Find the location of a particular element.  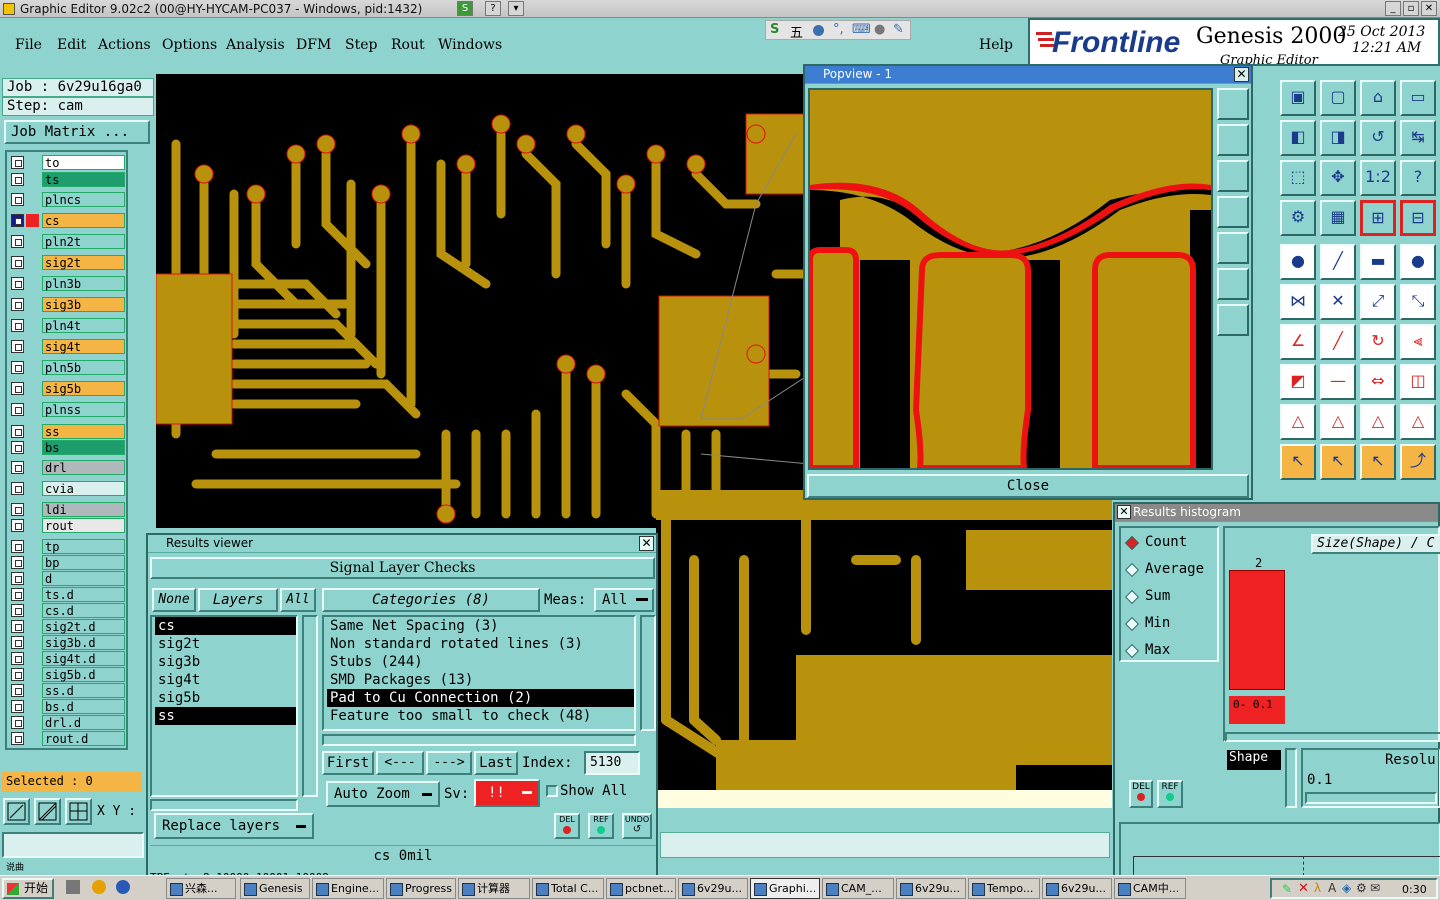

layer-row-ts: ts is located at coordinates (67, 179).